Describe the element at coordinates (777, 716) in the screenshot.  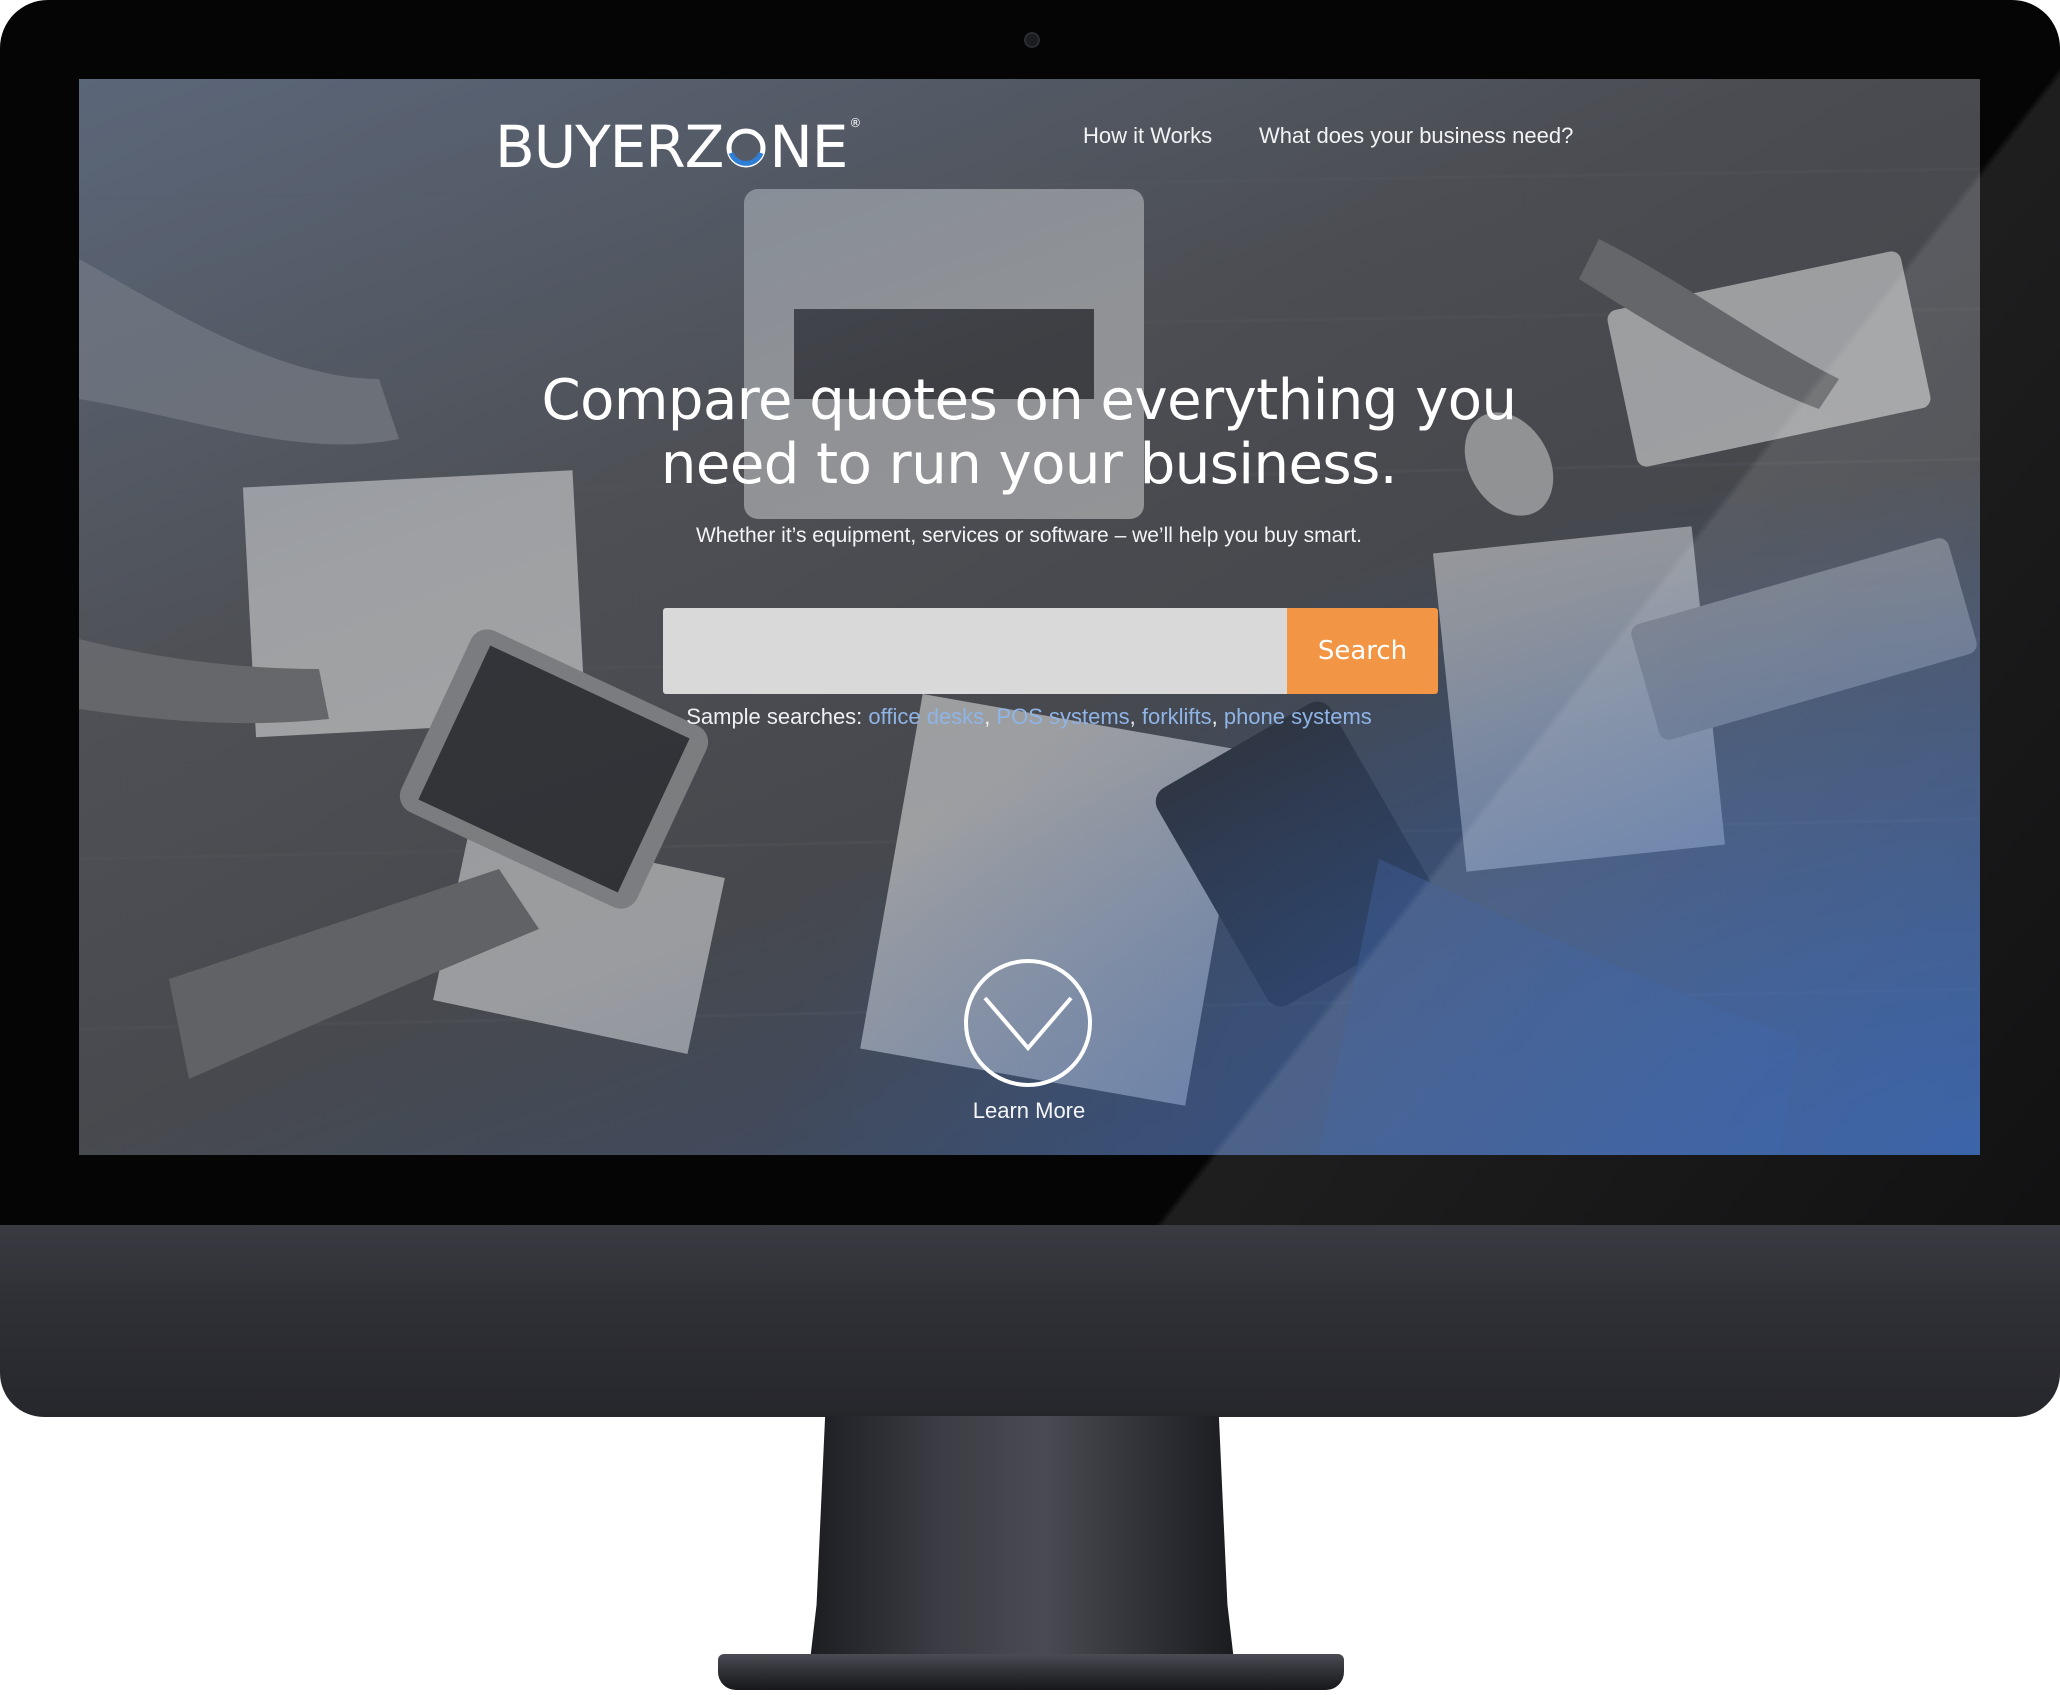
I see `sample-searches-label: Sample searches:` at that location.